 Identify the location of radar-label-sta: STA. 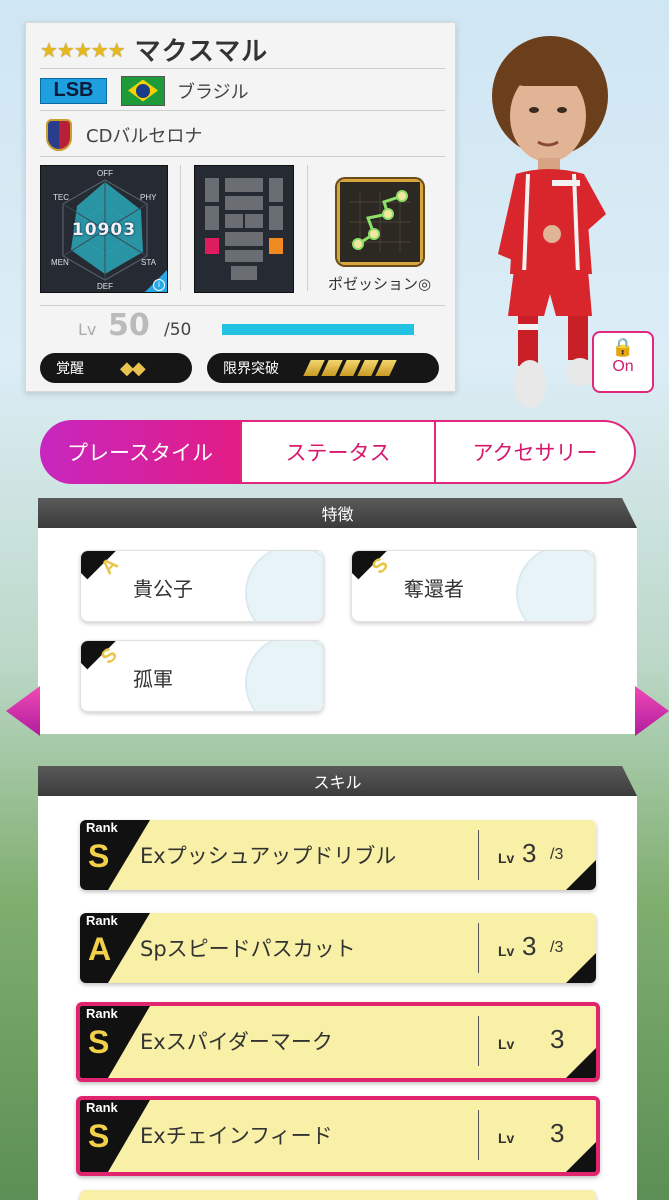
(148, 262).